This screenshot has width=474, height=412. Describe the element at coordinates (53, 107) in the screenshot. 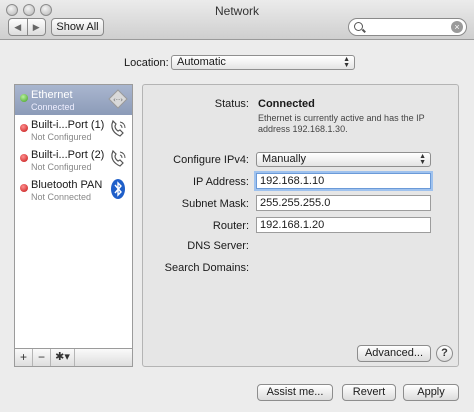

I see `service-status: Connected` at that location.